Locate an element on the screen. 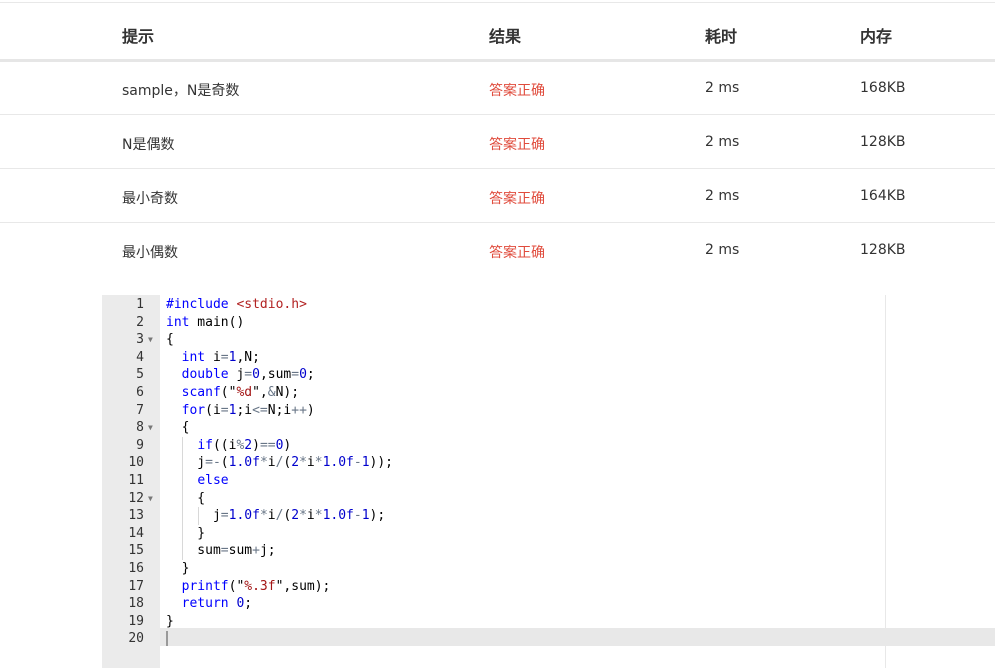  table-row: sample，N是奇数 答案正确 2 ms 168KB is located at coordinates (497, 88).